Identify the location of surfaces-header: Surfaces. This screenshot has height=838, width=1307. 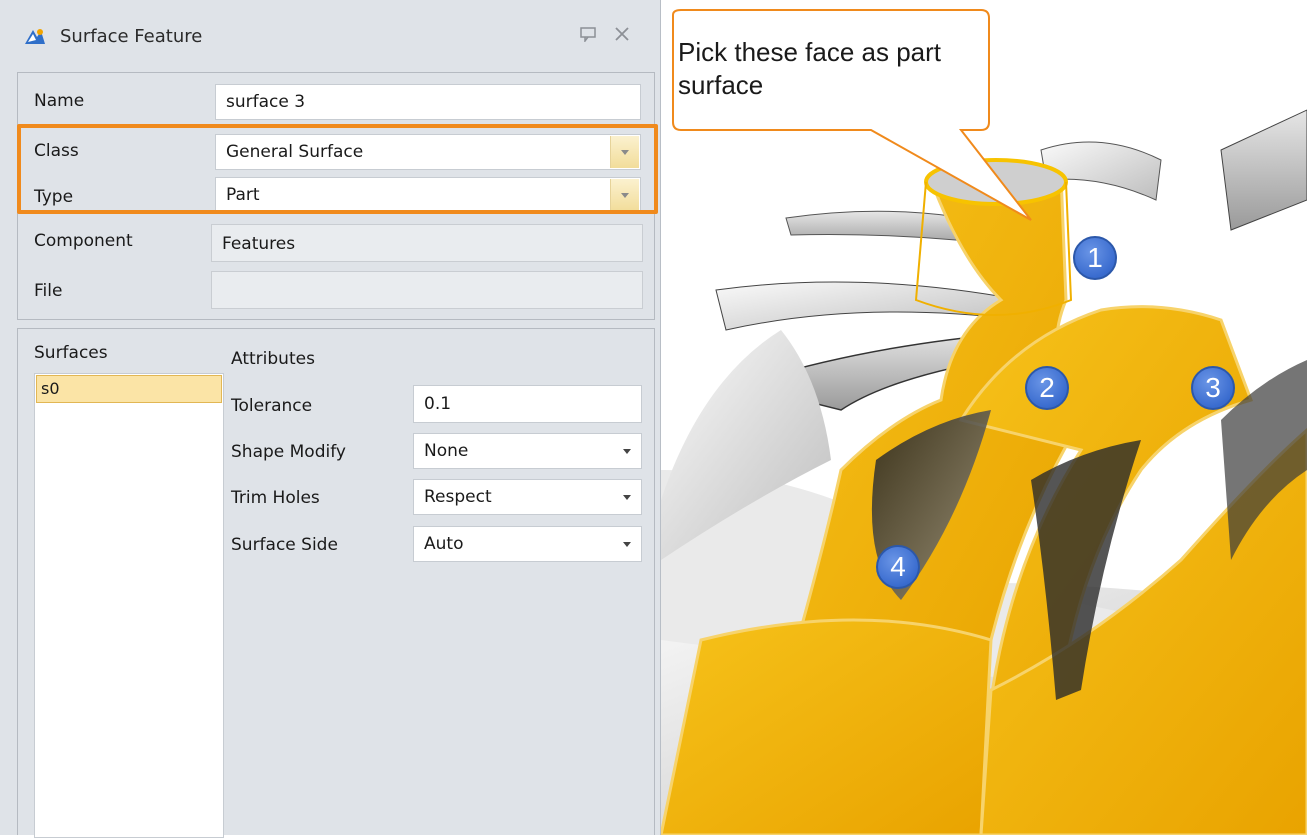
(71, 353).